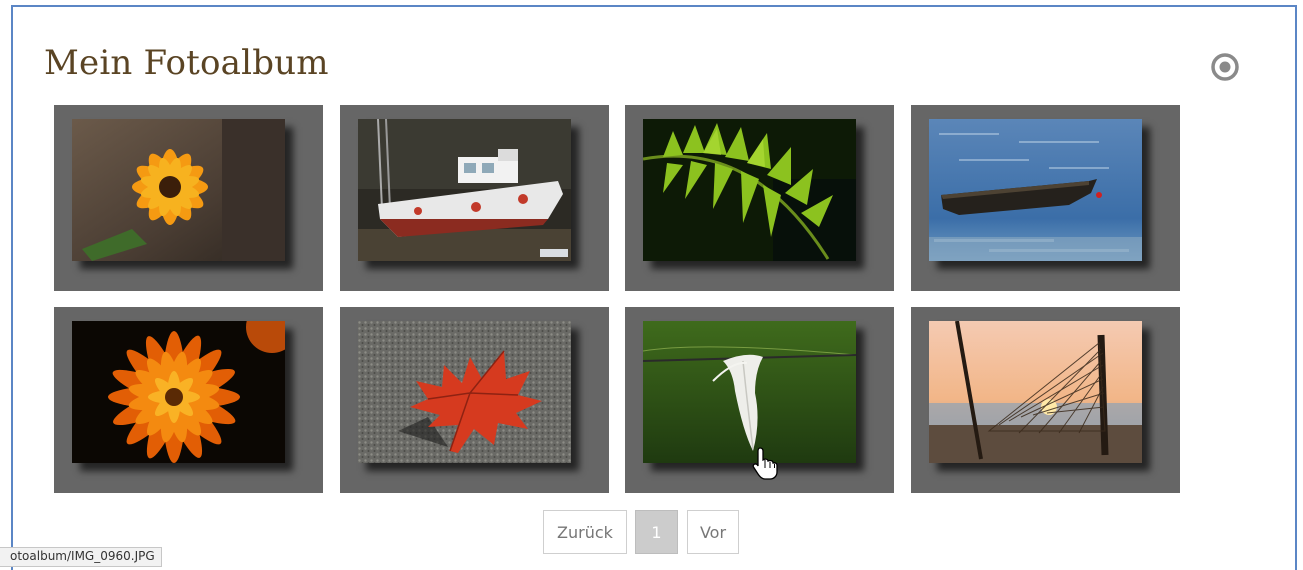 The height and width of the screenshot is (570, 1303). Describe the element at coordinates (178, 190) in the screenshot. I see `photo-thumbnail-flower` at that location.